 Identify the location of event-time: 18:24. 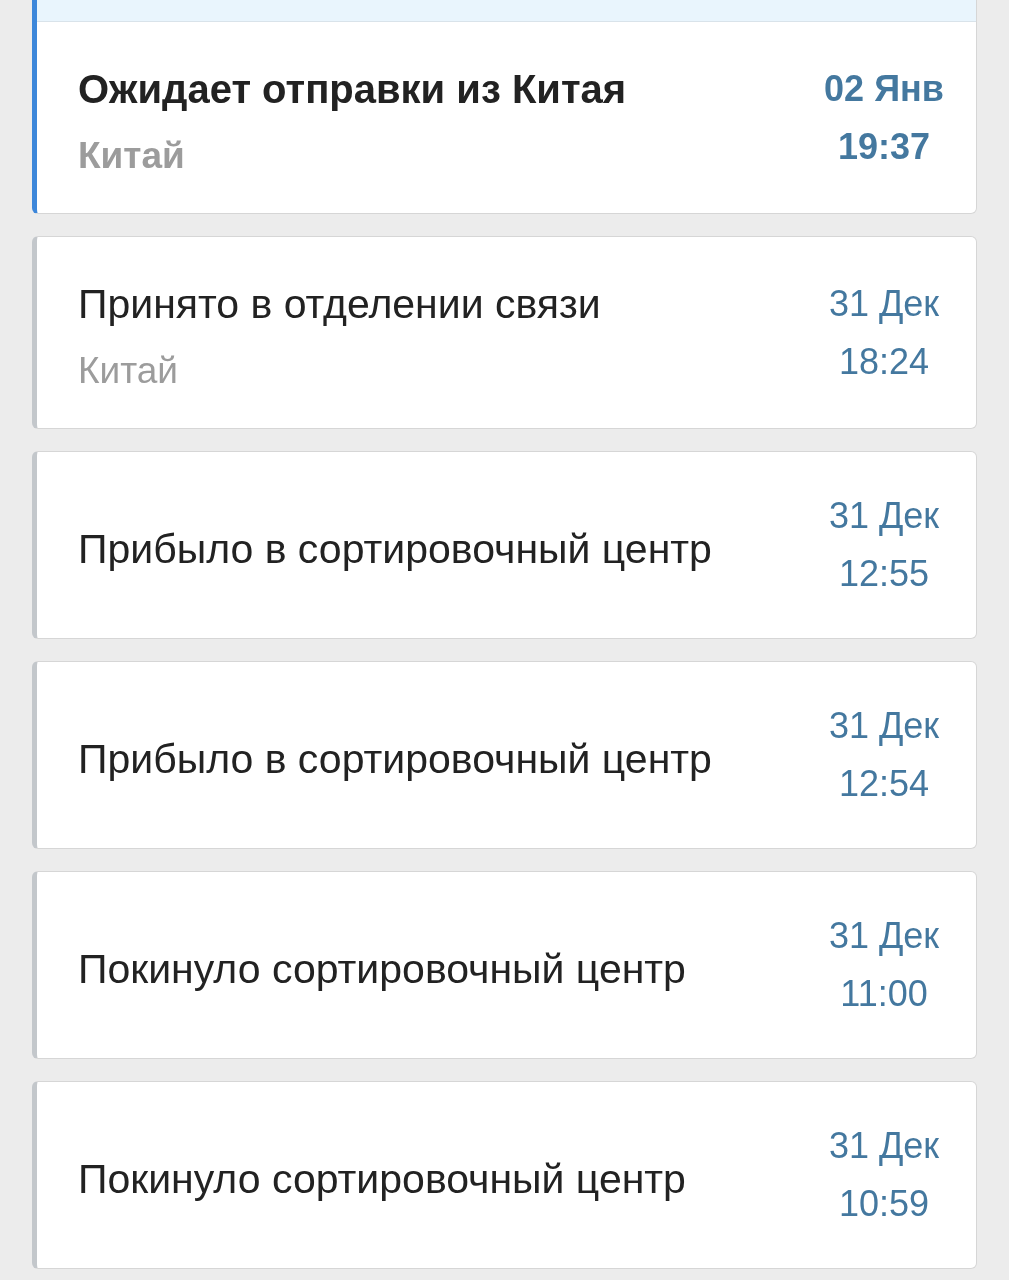
(884, 361).